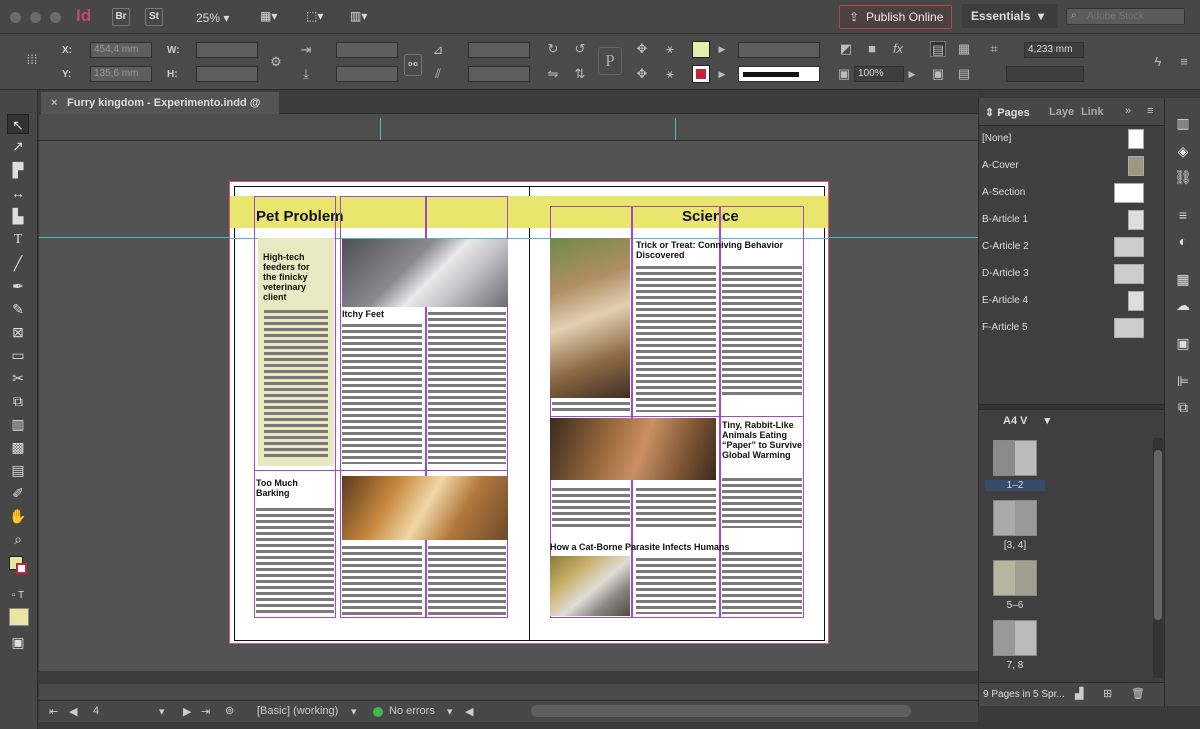 This screenshot has width=1200, height=729. I want to click on text-frame-options-icon: ▦, so click(964, 49).